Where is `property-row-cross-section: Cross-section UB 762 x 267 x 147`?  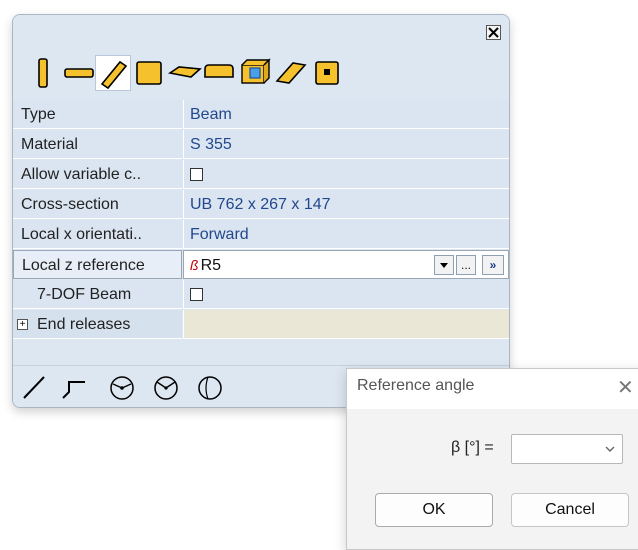 property-row-cross-section: Cross-section UB 762 x 267 x 147 is located at coordinates (261, 205).